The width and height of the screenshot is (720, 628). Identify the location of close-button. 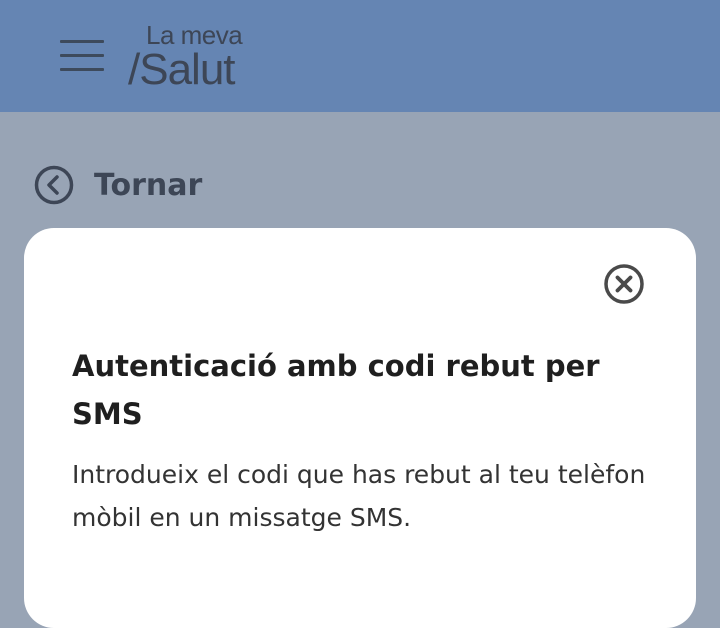
(624, 284).